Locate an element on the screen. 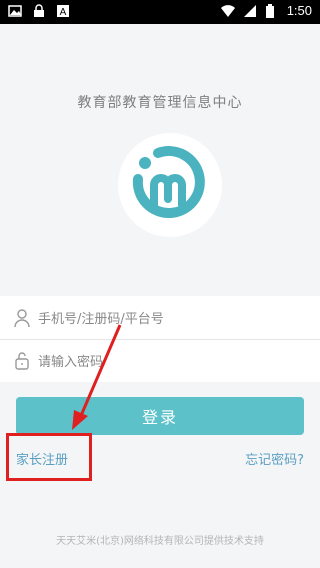 The image size is (320, 568). account-input is located at coordinates (168, 319).